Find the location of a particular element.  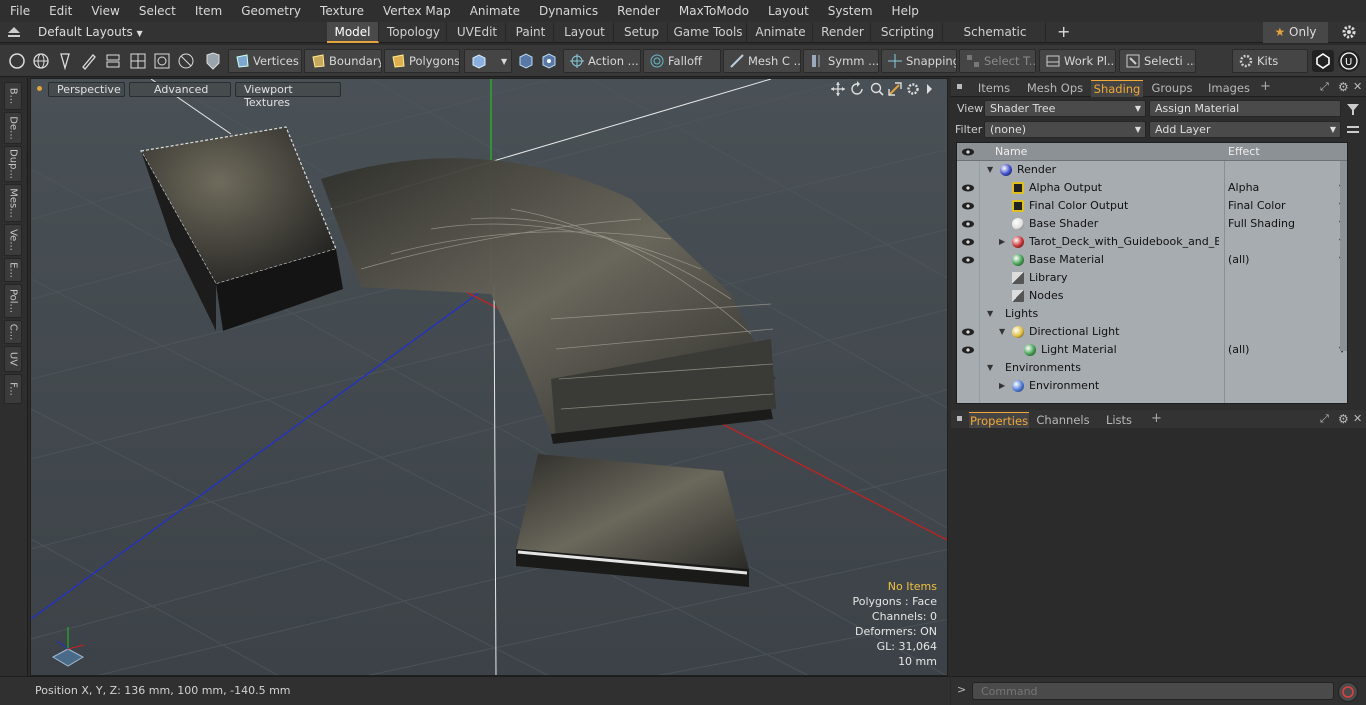

panel-gear-icon: ⚙ is located at coordinates (1343, 87).